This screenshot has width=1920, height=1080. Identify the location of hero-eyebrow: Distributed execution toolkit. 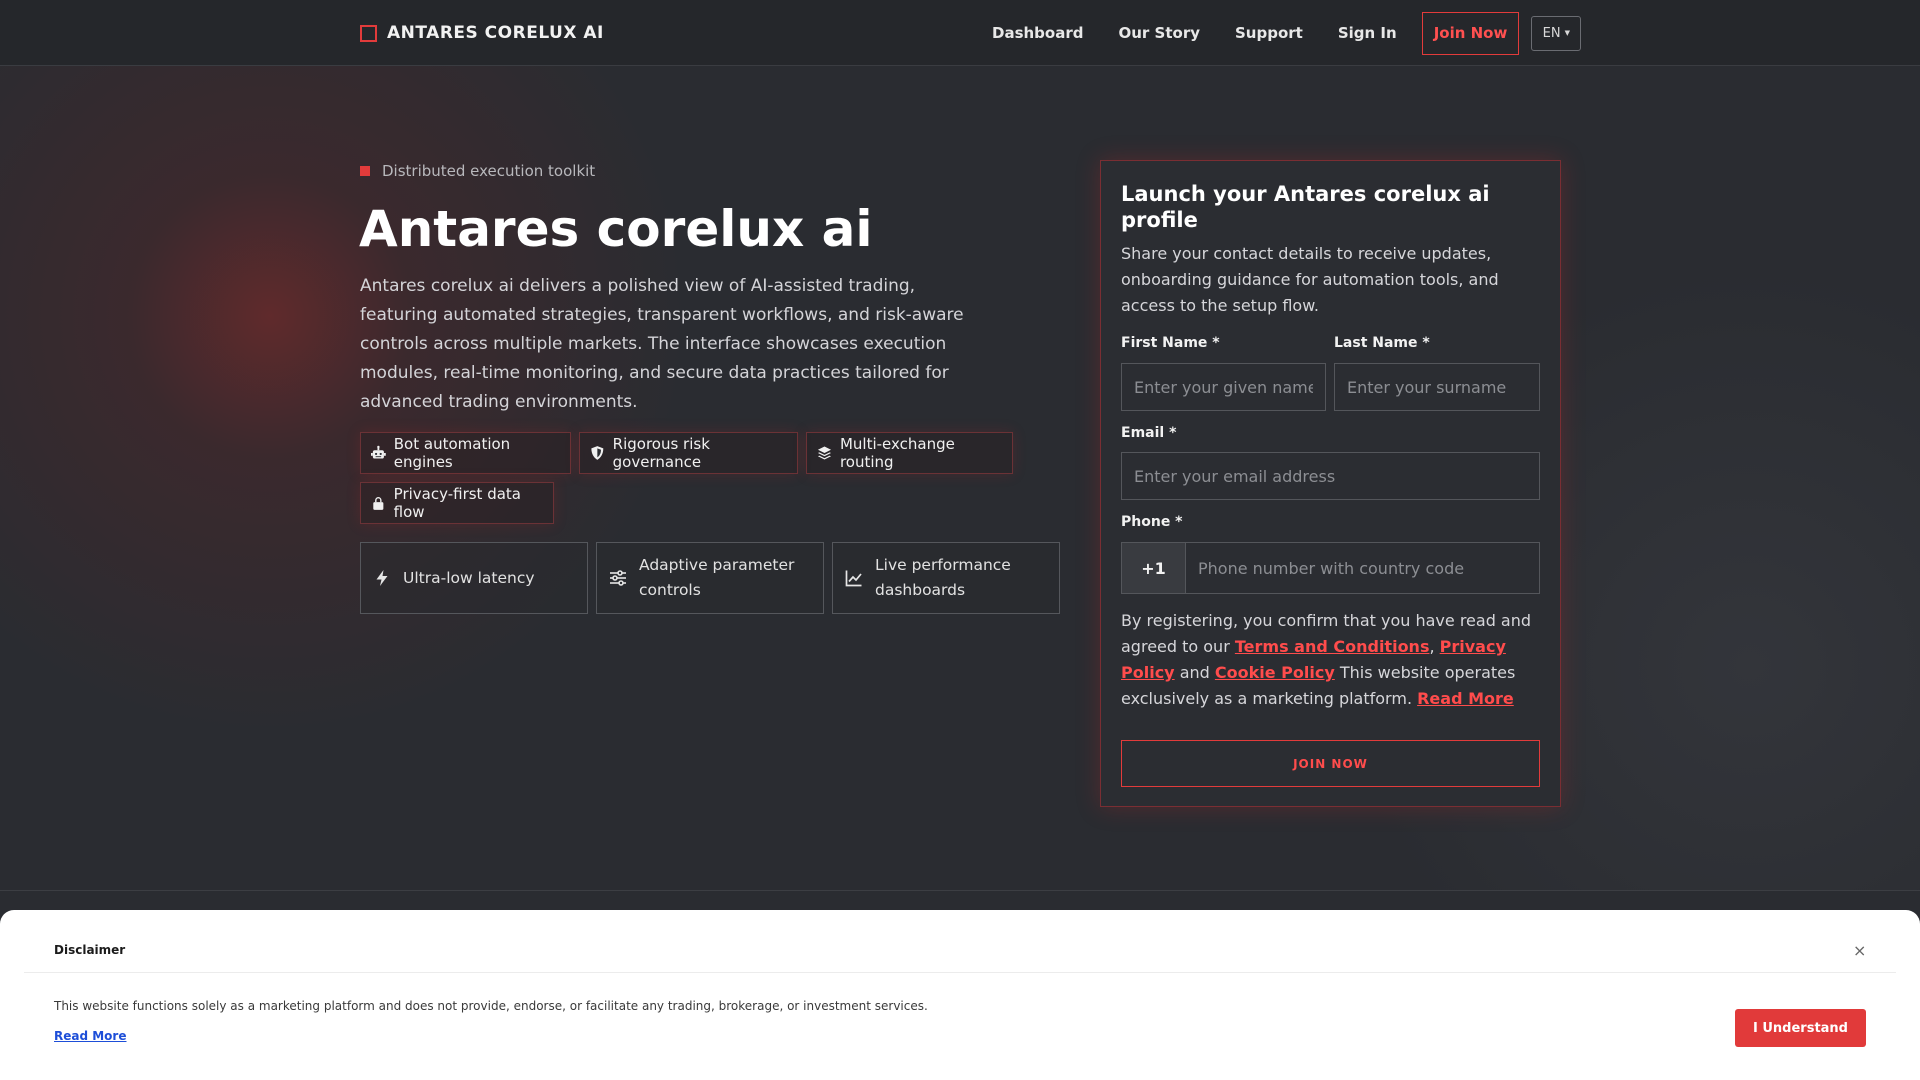
(477, 171).